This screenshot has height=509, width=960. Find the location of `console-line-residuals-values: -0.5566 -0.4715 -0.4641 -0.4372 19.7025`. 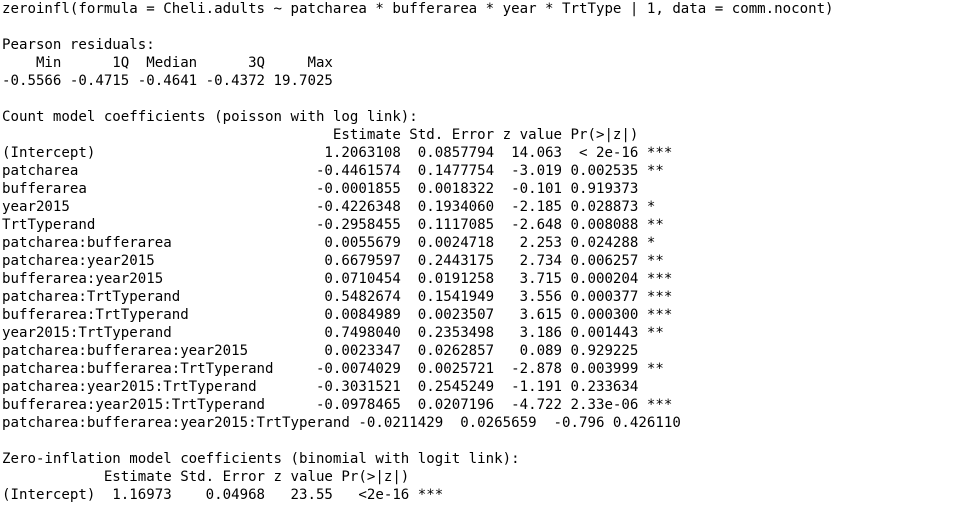

console-line-residuals-values: -0.5566 -0.4715 -0.4641 -0.4372 19.7025 is located at coordinates (172, 81).